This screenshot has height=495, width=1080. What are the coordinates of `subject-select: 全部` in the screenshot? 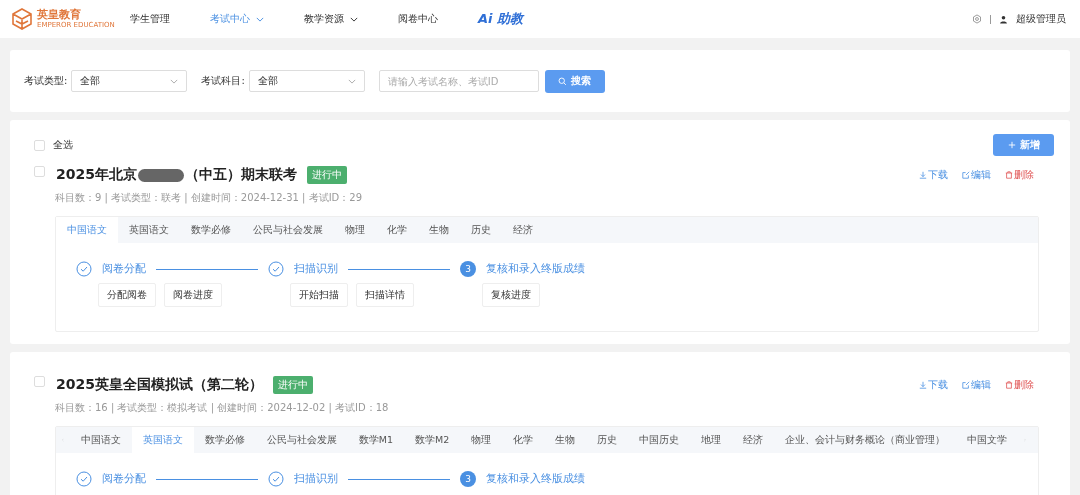 It's located at (306, 81).